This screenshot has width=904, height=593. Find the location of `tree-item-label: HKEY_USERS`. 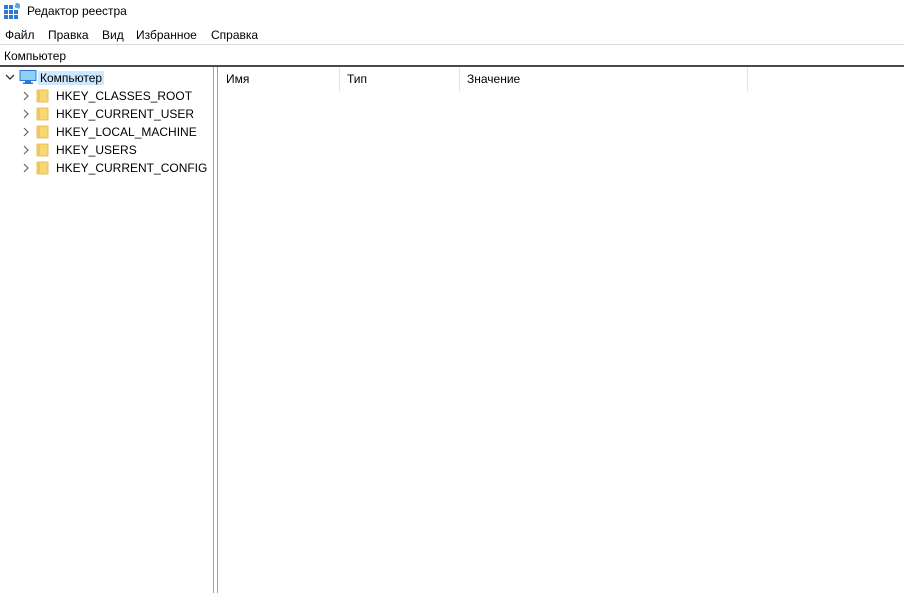

tree-item-label: HKEY_USERS is located at coordinates (96, 150).